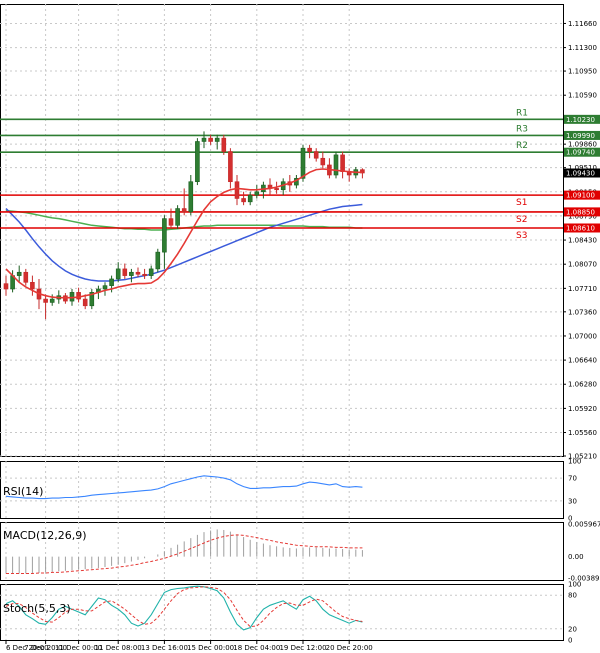 The image size is (600, 653). I want to click on stoch-tick-label: 0, so click(570, 641).